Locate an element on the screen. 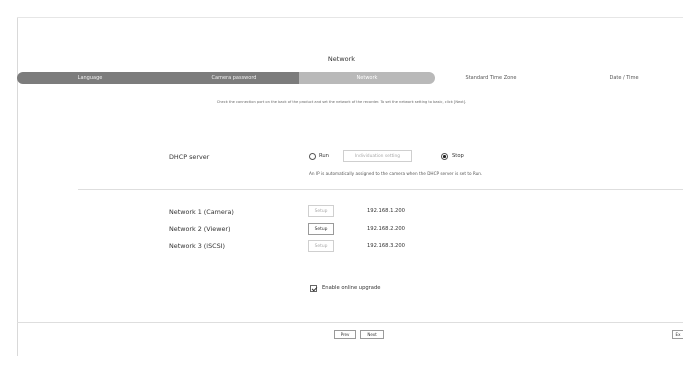  network-2-label: Network 2 (Viewer) is located at coordinates (200, 229).